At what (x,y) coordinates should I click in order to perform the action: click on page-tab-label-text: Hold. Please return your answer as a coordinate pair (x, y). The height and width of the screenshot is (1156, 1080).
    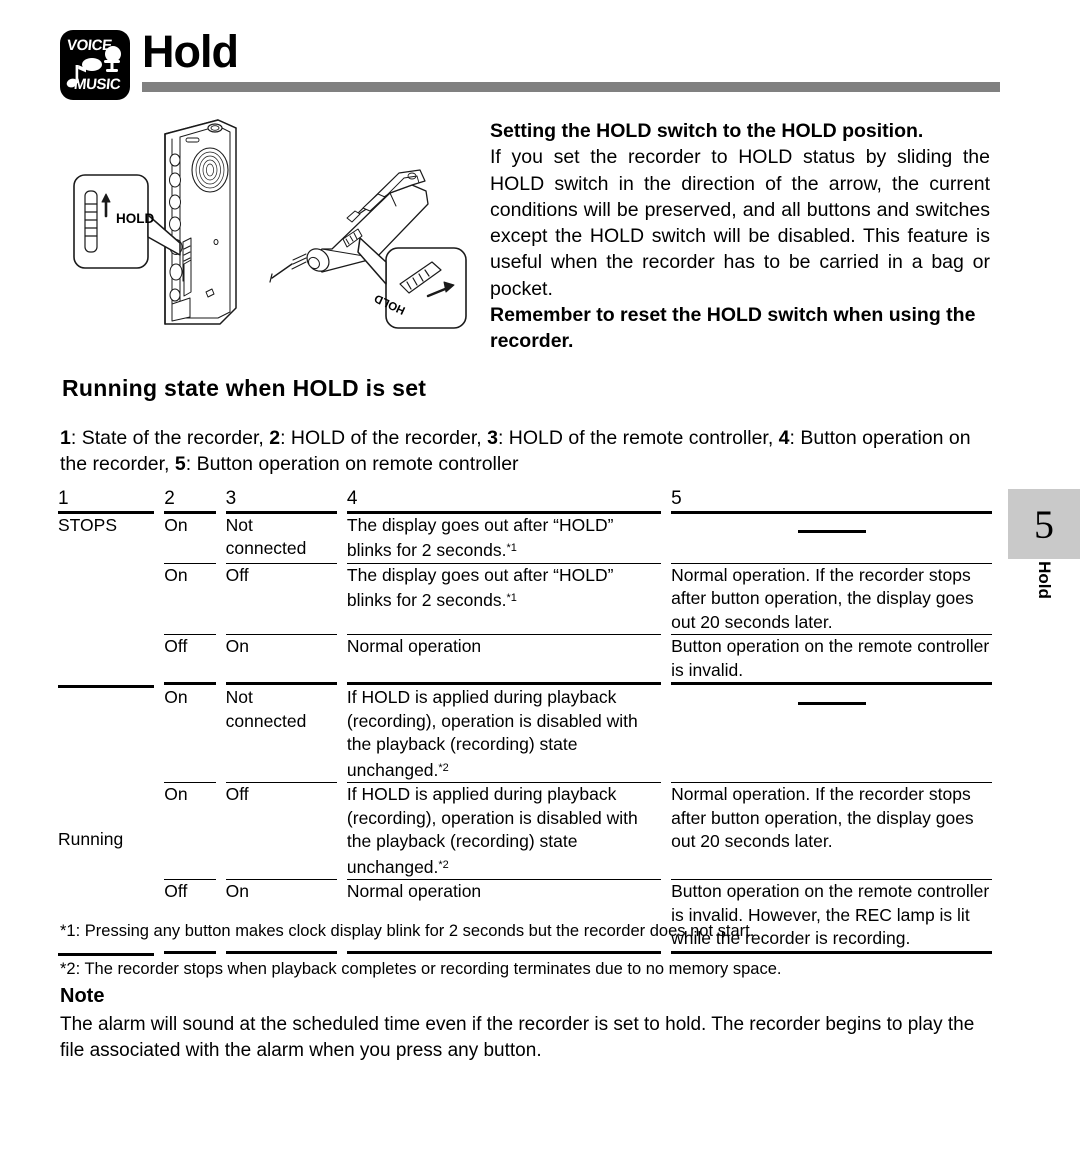
    Looking at the image, I should click on (1044, 580).